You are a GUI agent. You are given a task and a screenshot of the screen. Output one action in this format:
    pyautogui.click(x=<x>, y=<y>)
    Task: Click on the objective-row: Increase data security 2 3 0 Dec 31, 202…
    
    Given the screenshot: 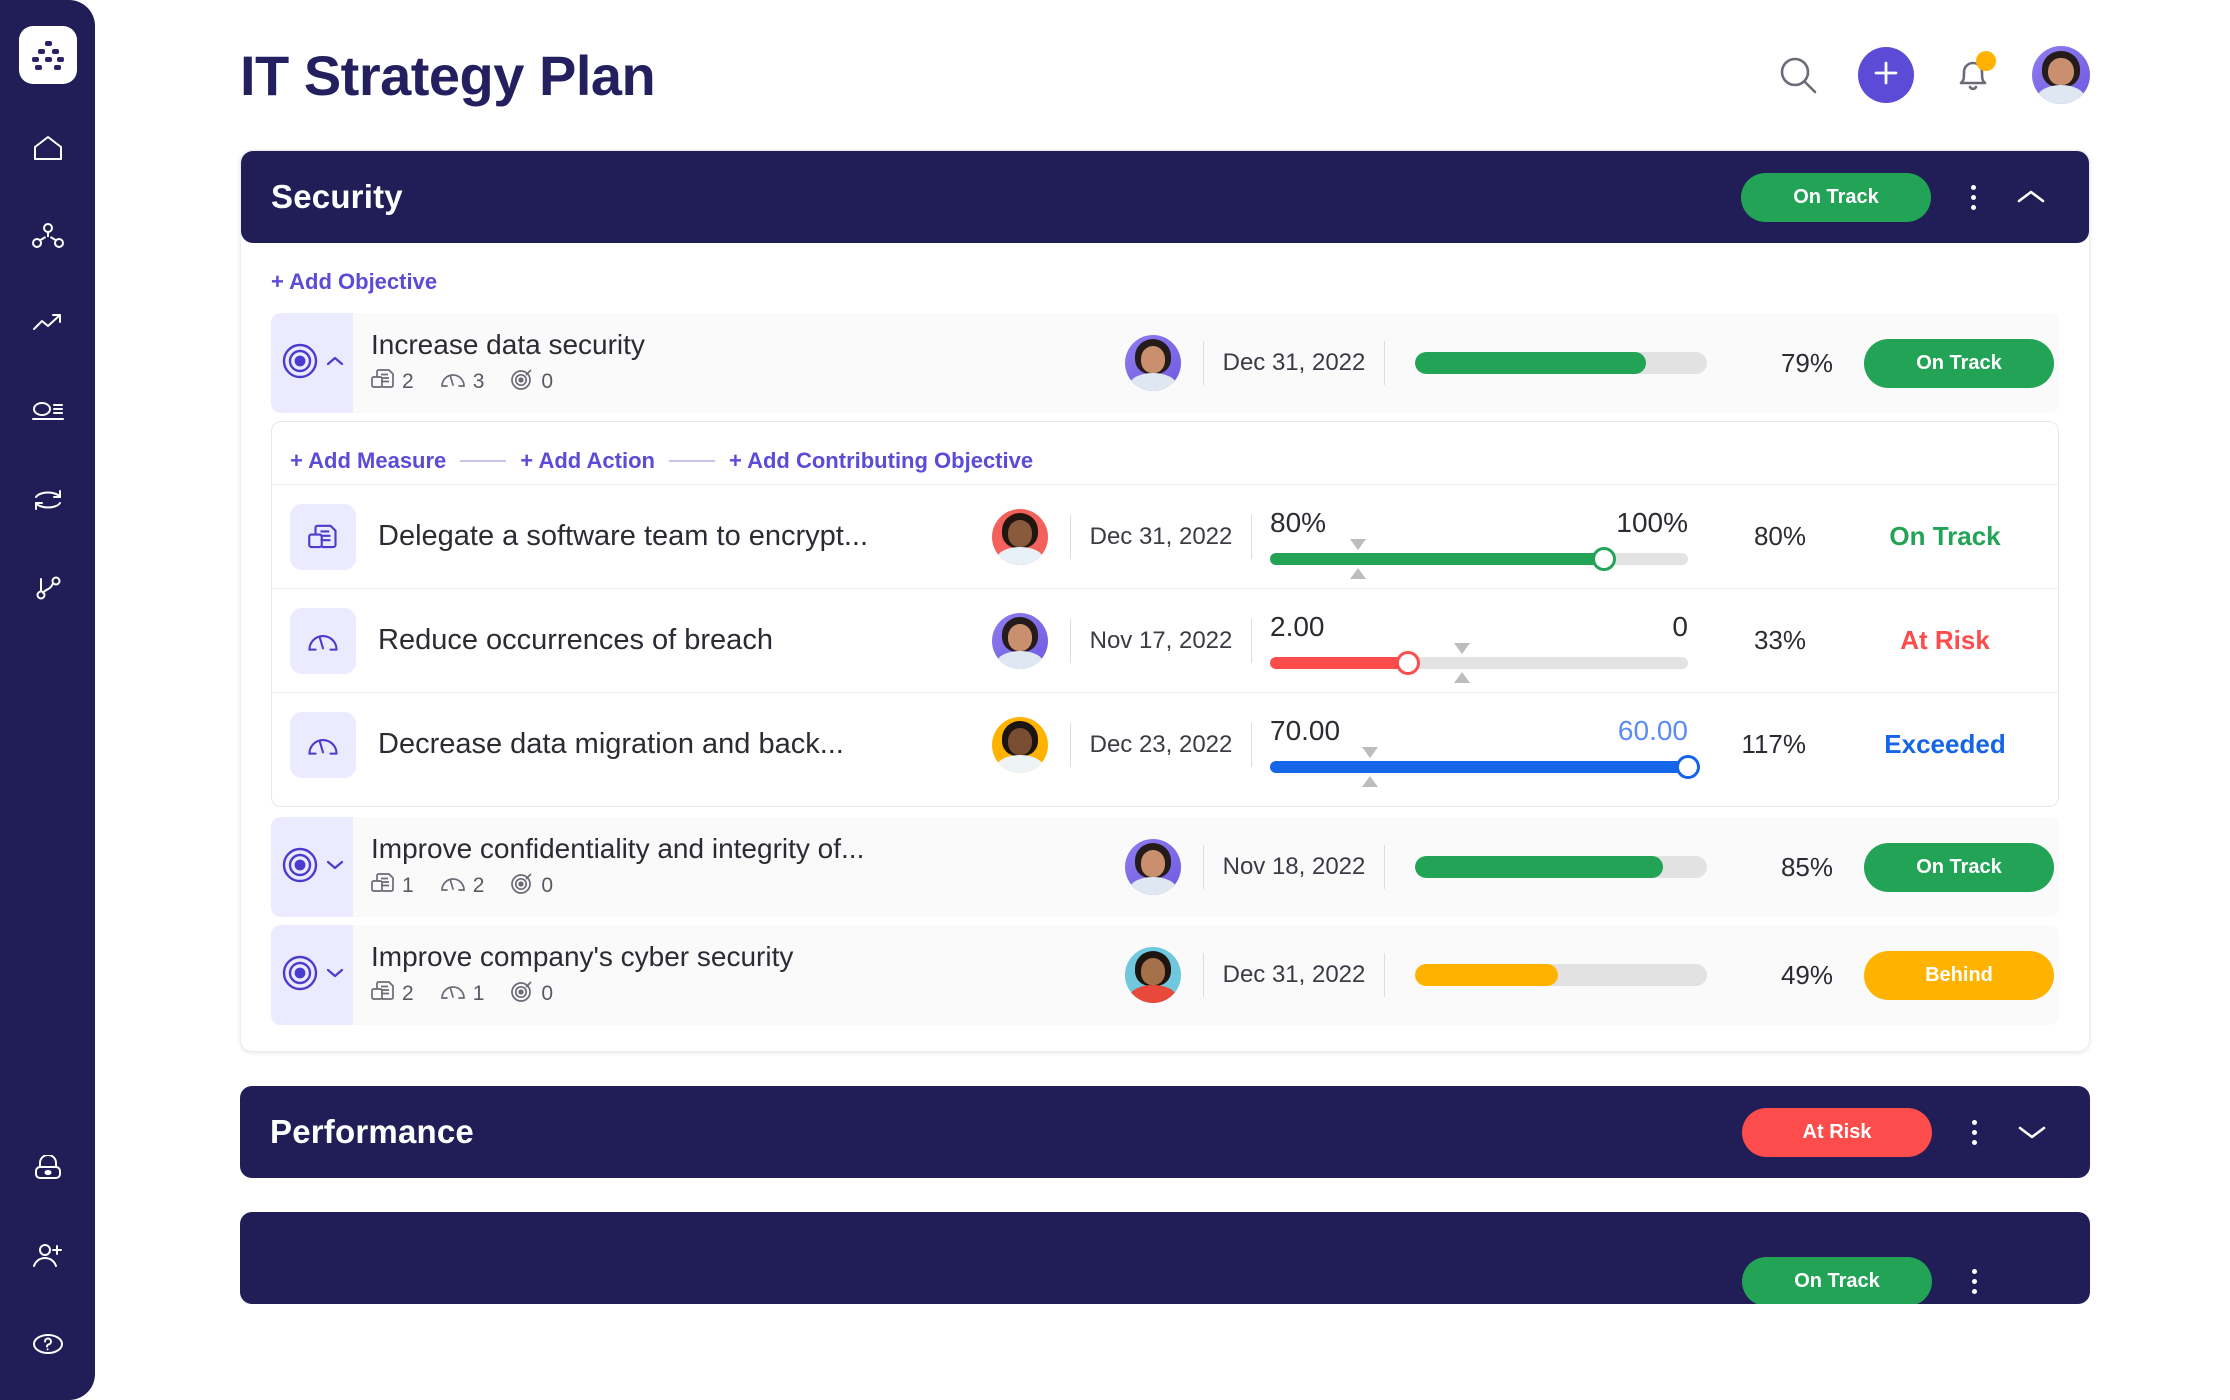 What is the action you would take?
    pyautogui.click(x=1165, y=363)
    